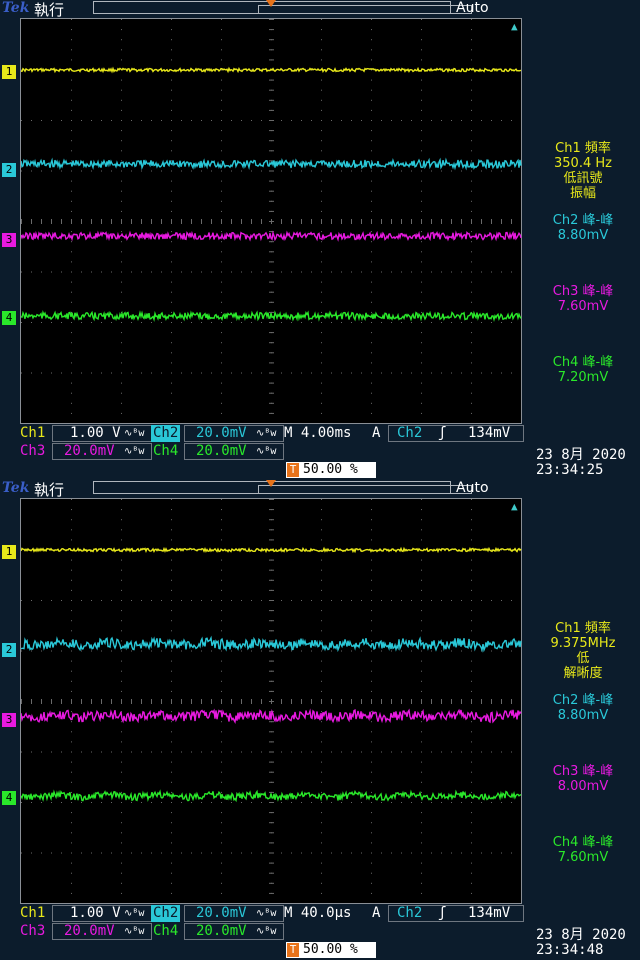  What do you see at coordinates (317, 913) in the screenshot?
I see `timebase: M 40.0µs` at bounding box center [317, 913].